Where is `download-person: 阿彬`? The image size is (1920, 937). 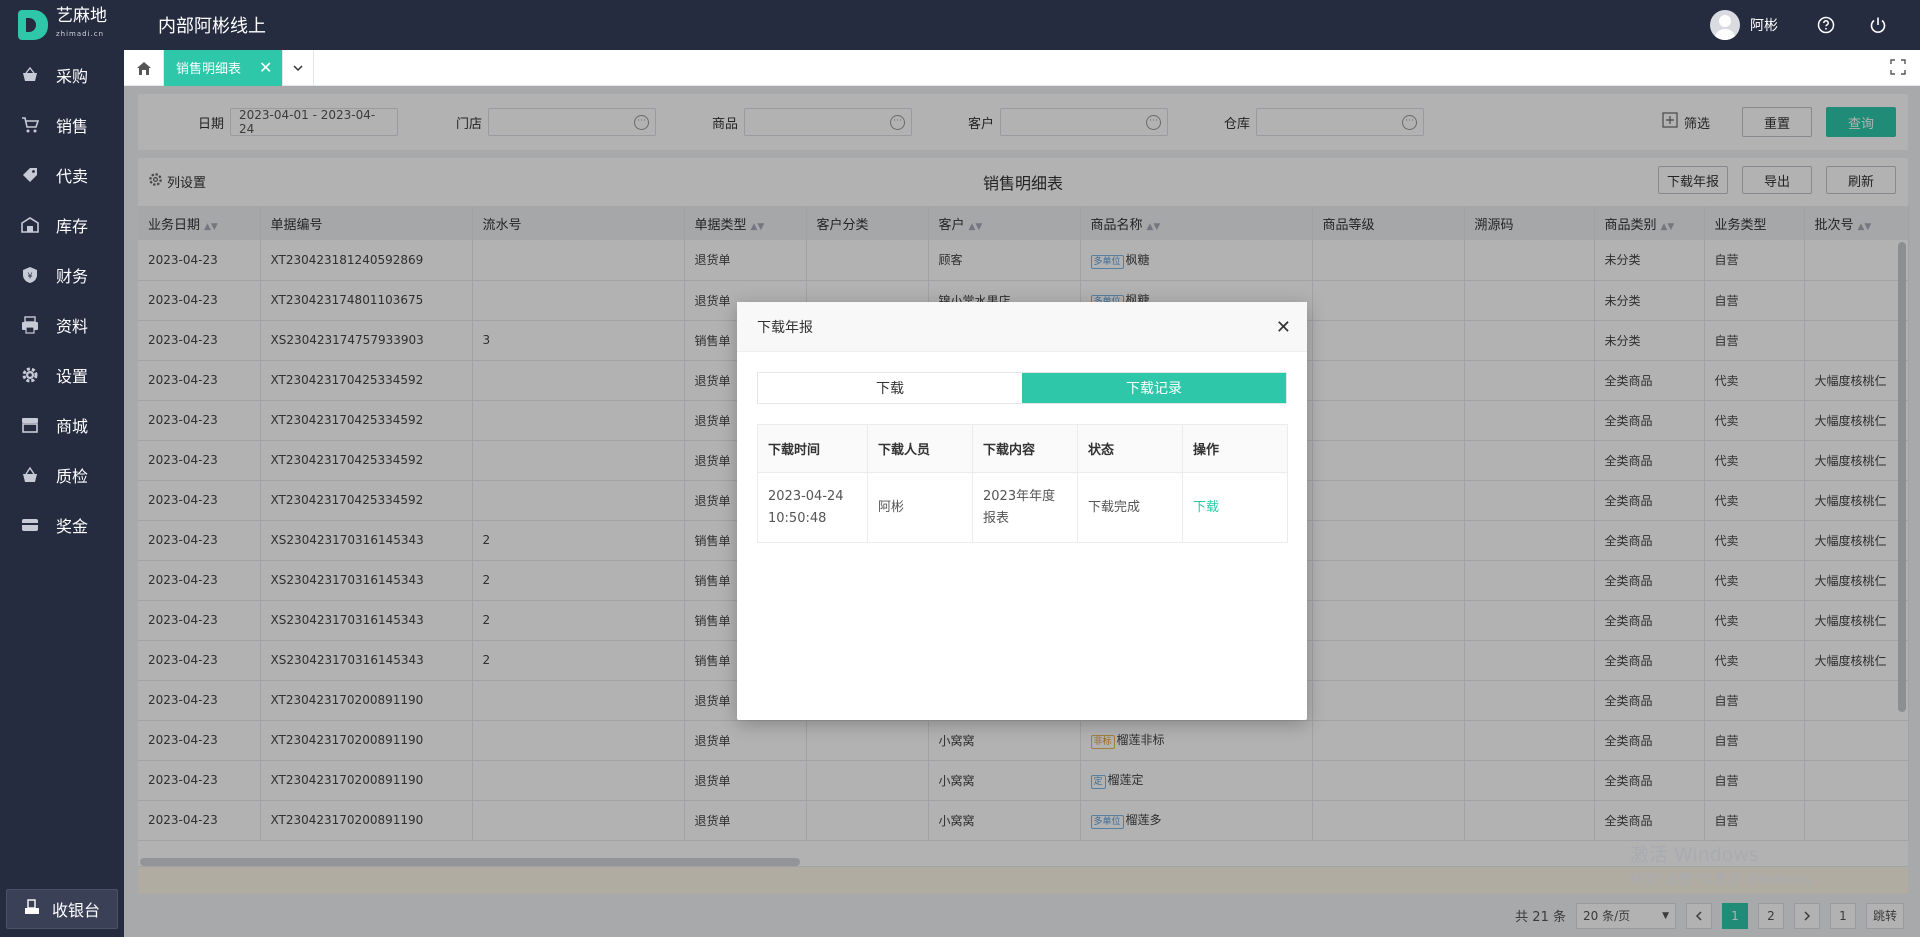
download-person: 阿彬 is located at coordinates (920, 507).